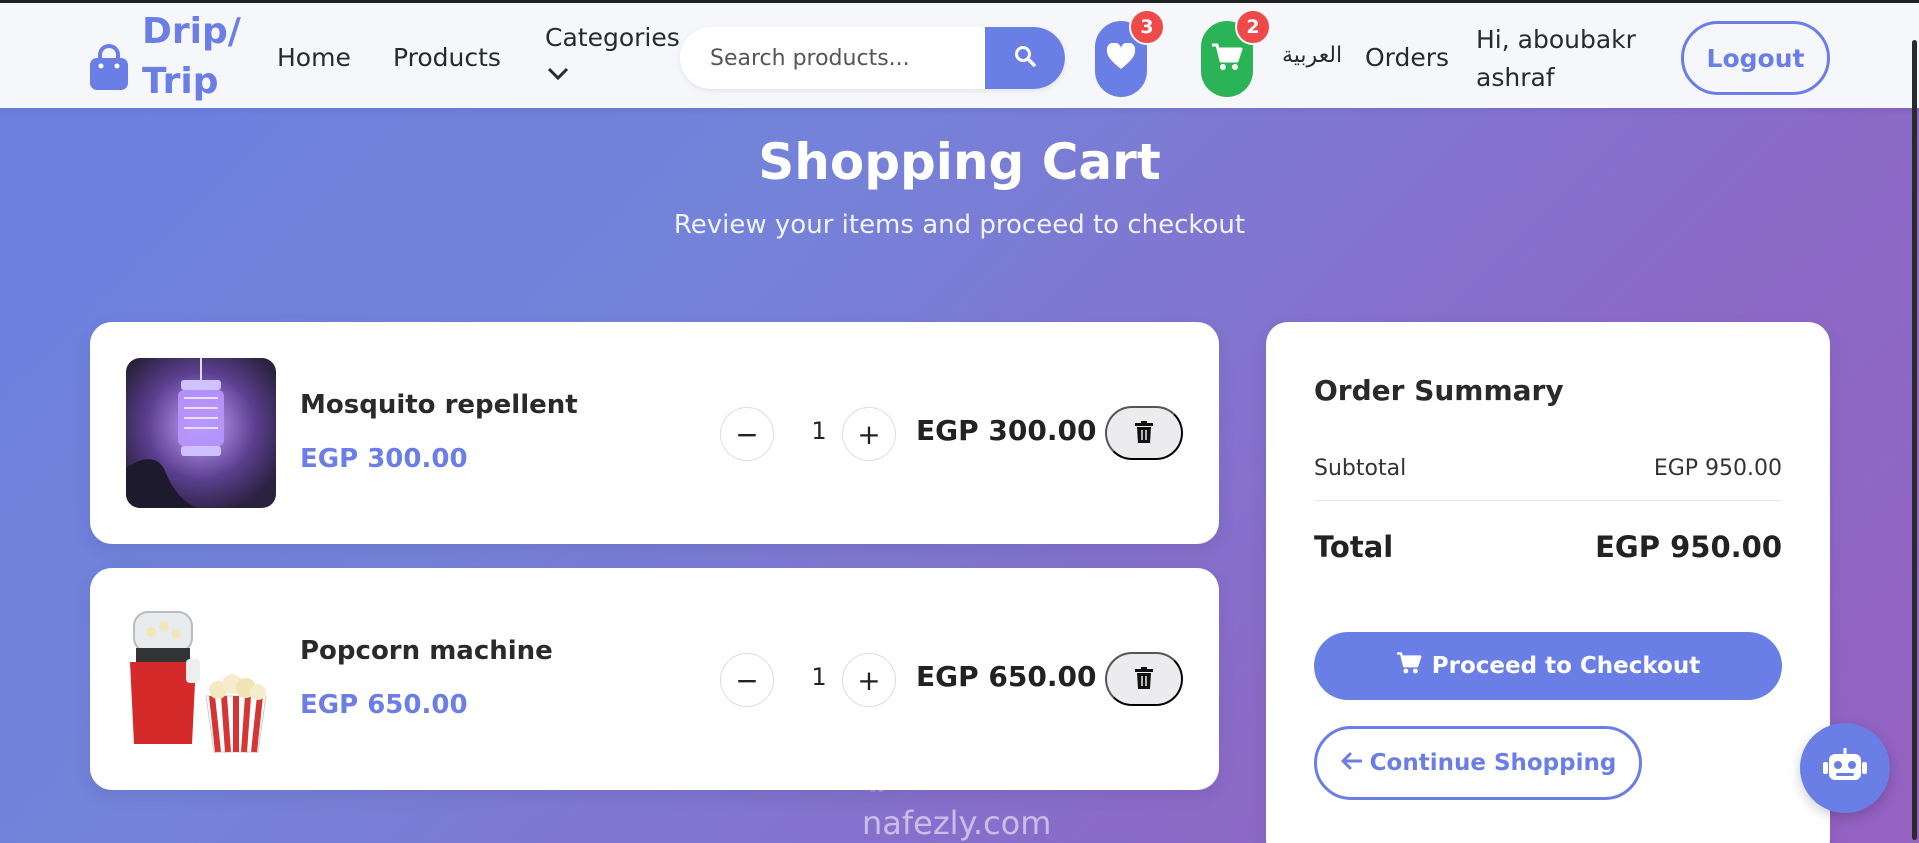 Image resolution: width=1919 pixels, height=843 pixels. I want to click on arrow-left-icon, so click(1351, 763).